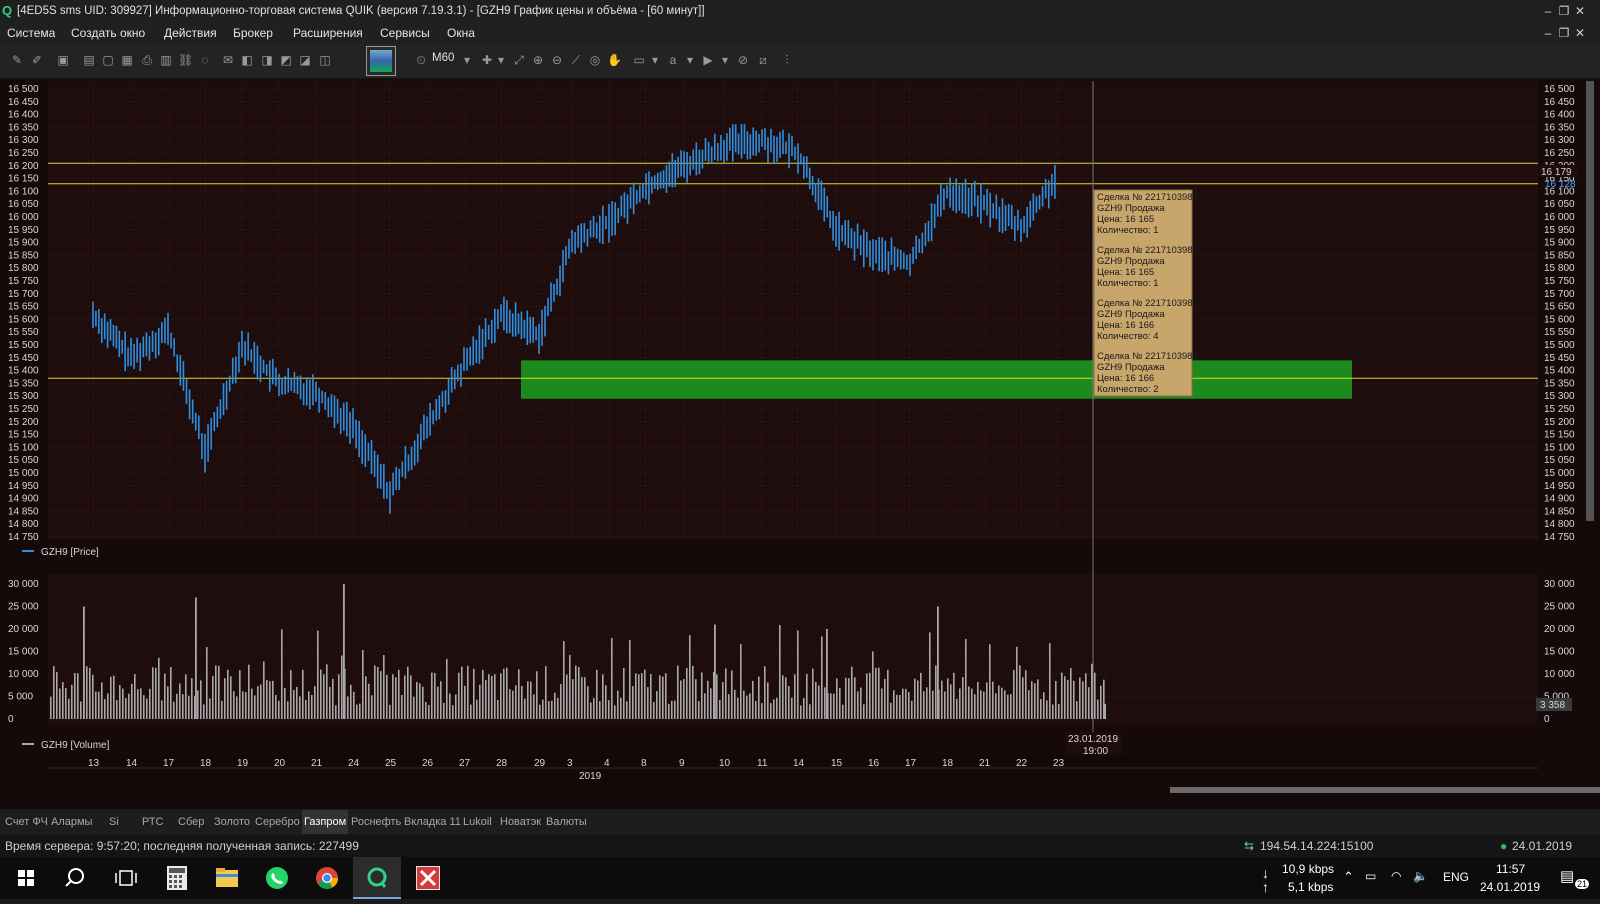 The width and height of the screenshot is (1600, 904). I want to click on comment-icon: ✉, so click(228, 60).